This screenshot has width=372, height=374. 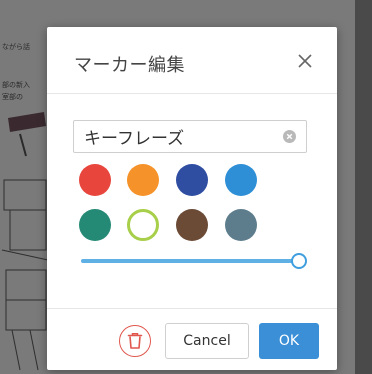 I want to click on delete-button, so click(x=135, y=341).